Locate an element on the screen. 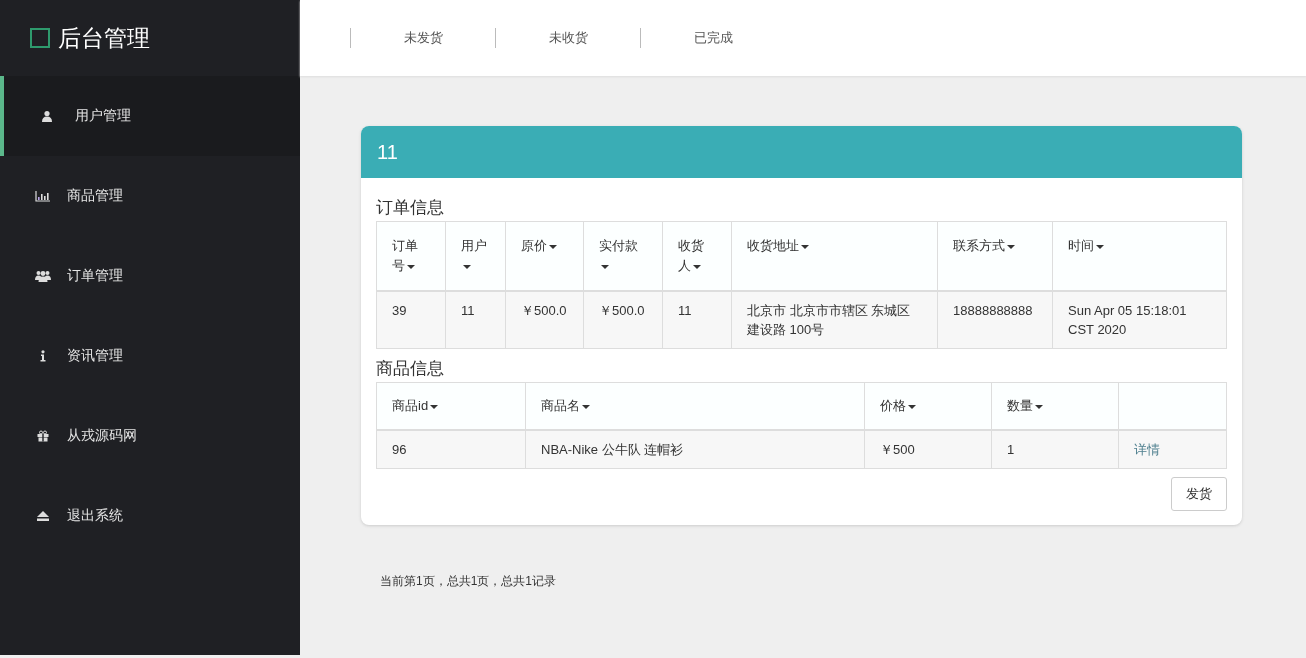 The image size is (1306, 658). address-line: 建设路 100号 is located at coordinates (786, 330).